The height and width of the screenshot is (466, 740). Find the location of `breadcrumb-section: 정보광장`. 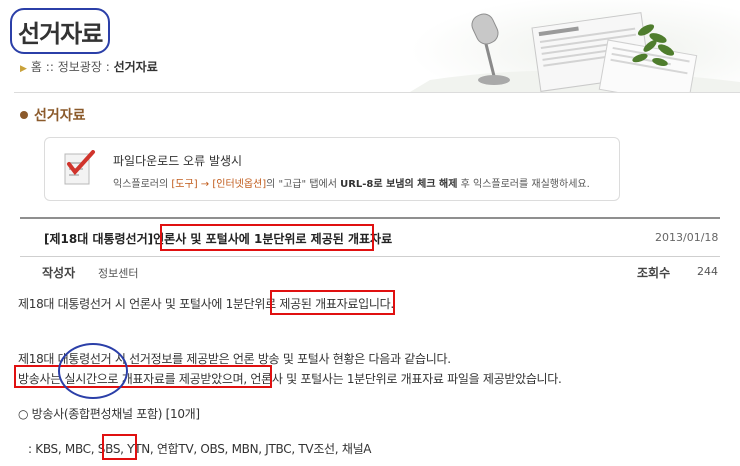

breadcrumb-section: 정보광장 is located at coordinates (80, 67).